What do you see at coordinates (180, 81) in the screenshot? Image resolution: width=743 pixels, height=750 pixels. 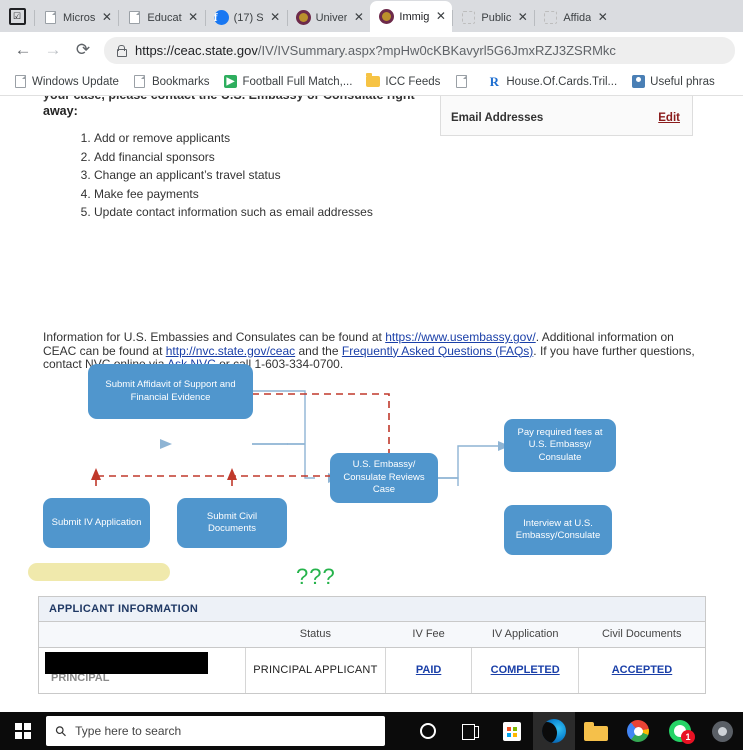 I see `bookmark-label: Bookmarks` at bounding box center [180, 81].